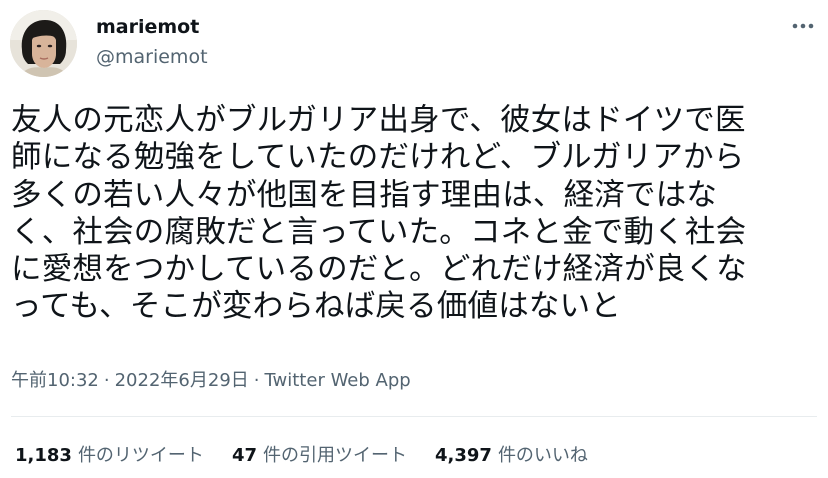  Describe the element at coordinates (147, 27) in the screenshot. I see `author-display-name: mariemot` at that location.